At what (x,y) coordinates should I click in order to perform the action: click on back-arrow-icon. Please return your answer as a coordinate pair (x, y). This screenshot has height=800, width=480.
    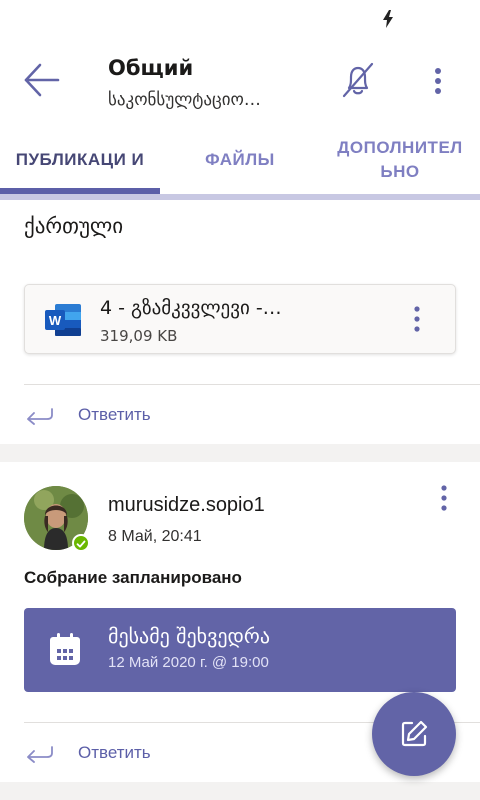
    Looking at the image, I should click on (42, 80).